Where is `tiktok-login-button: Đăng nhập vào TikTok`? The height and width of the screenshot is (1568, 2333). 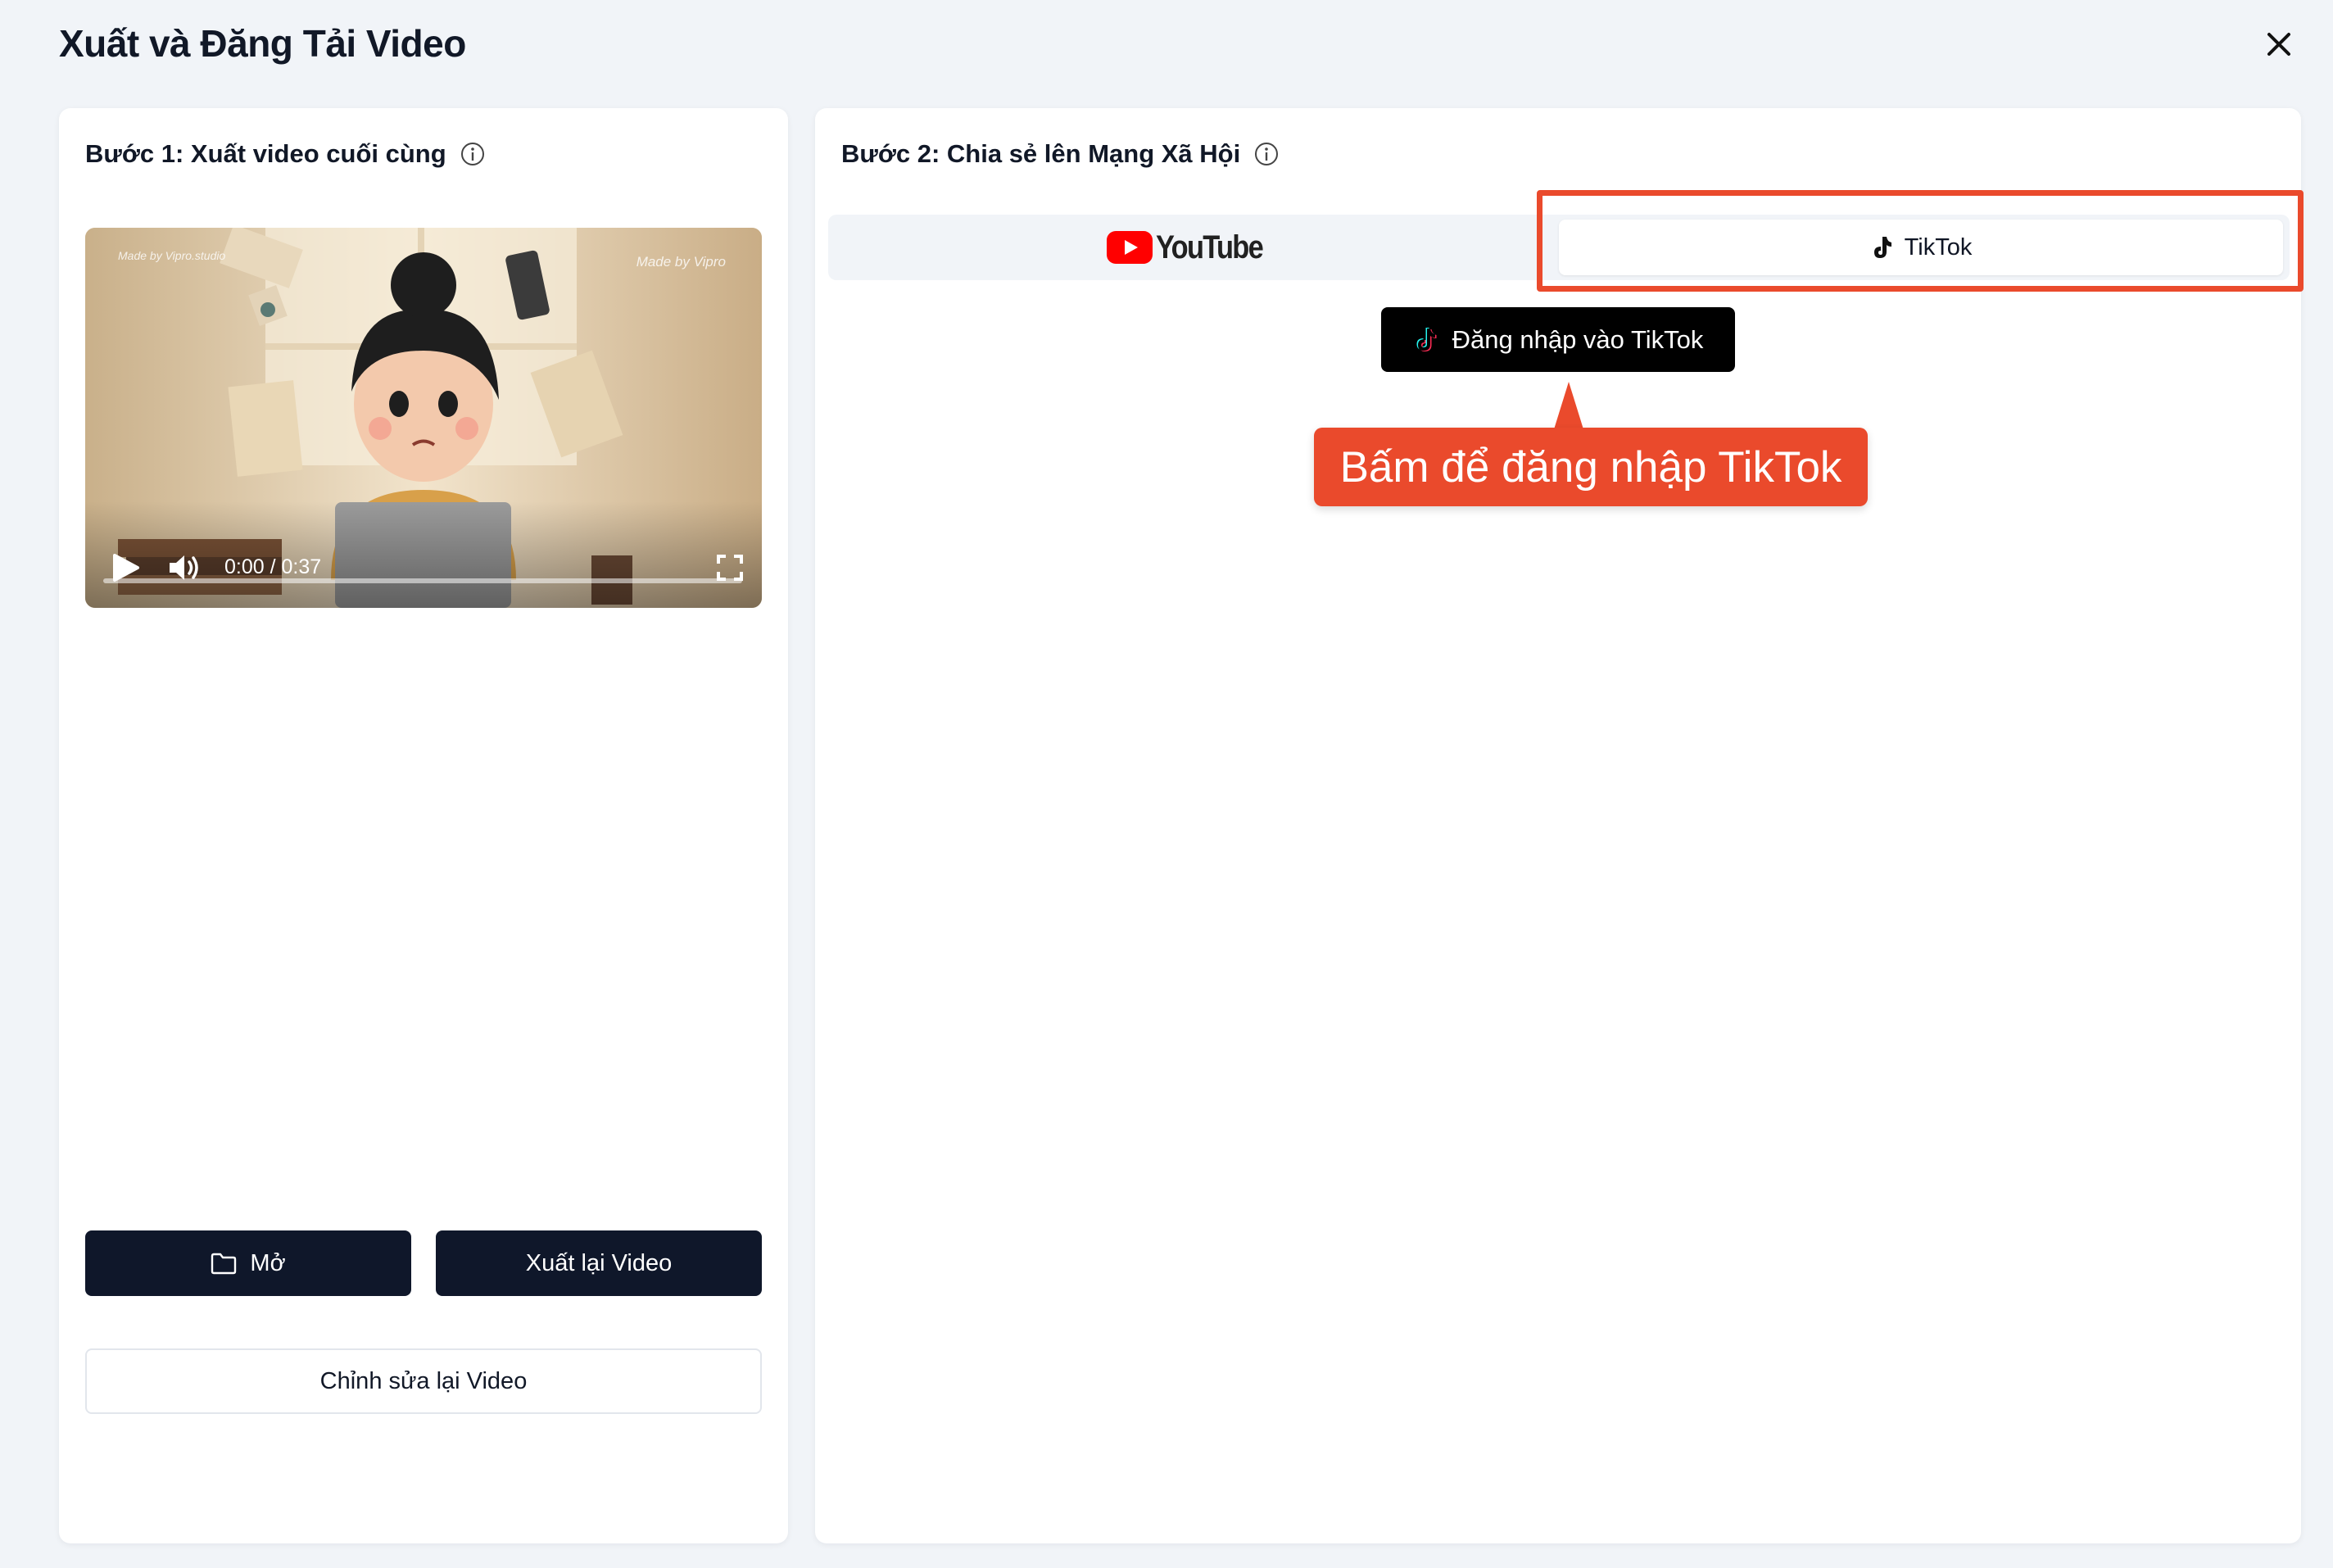
tiktok-login-button: Đăng nhập vào TikTok is located at coordinates (1558, 339).